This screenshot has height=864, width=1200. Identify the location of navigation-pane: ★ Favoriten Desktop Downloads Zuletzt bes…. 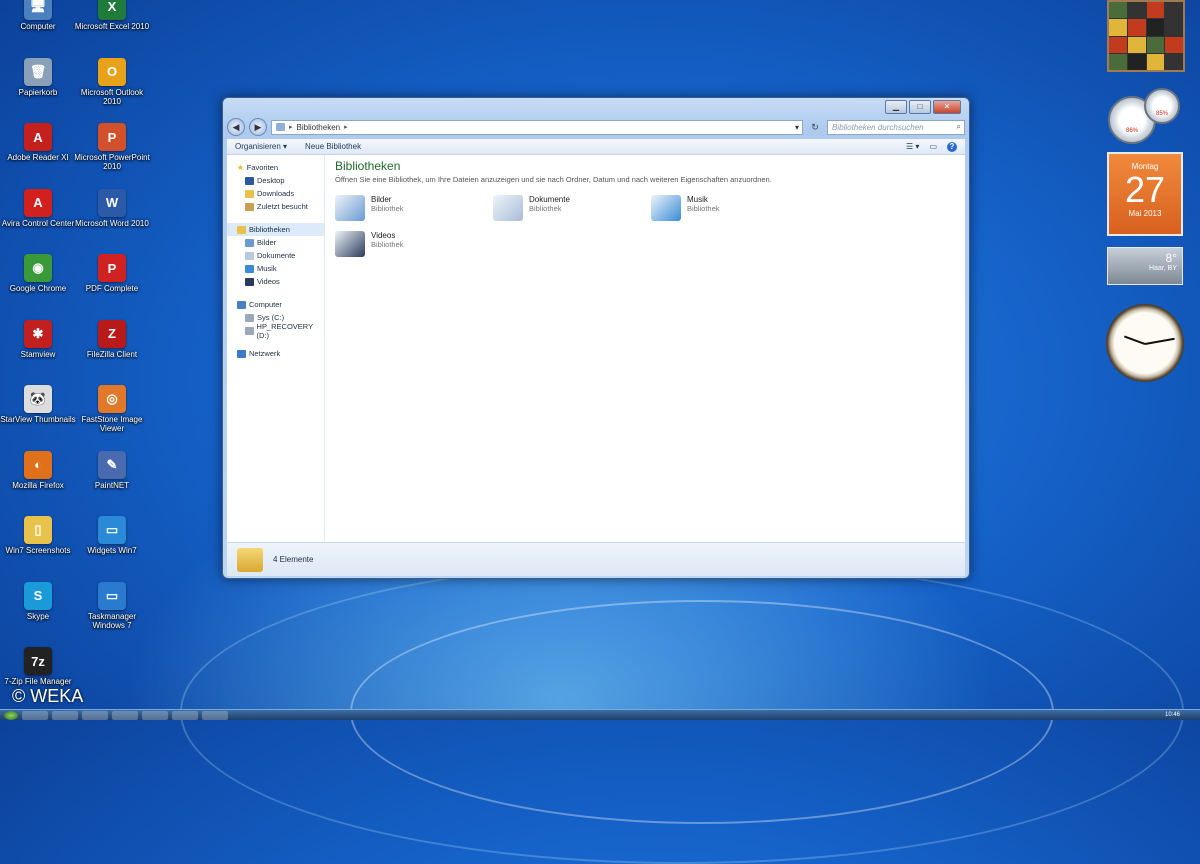
(276, 348).